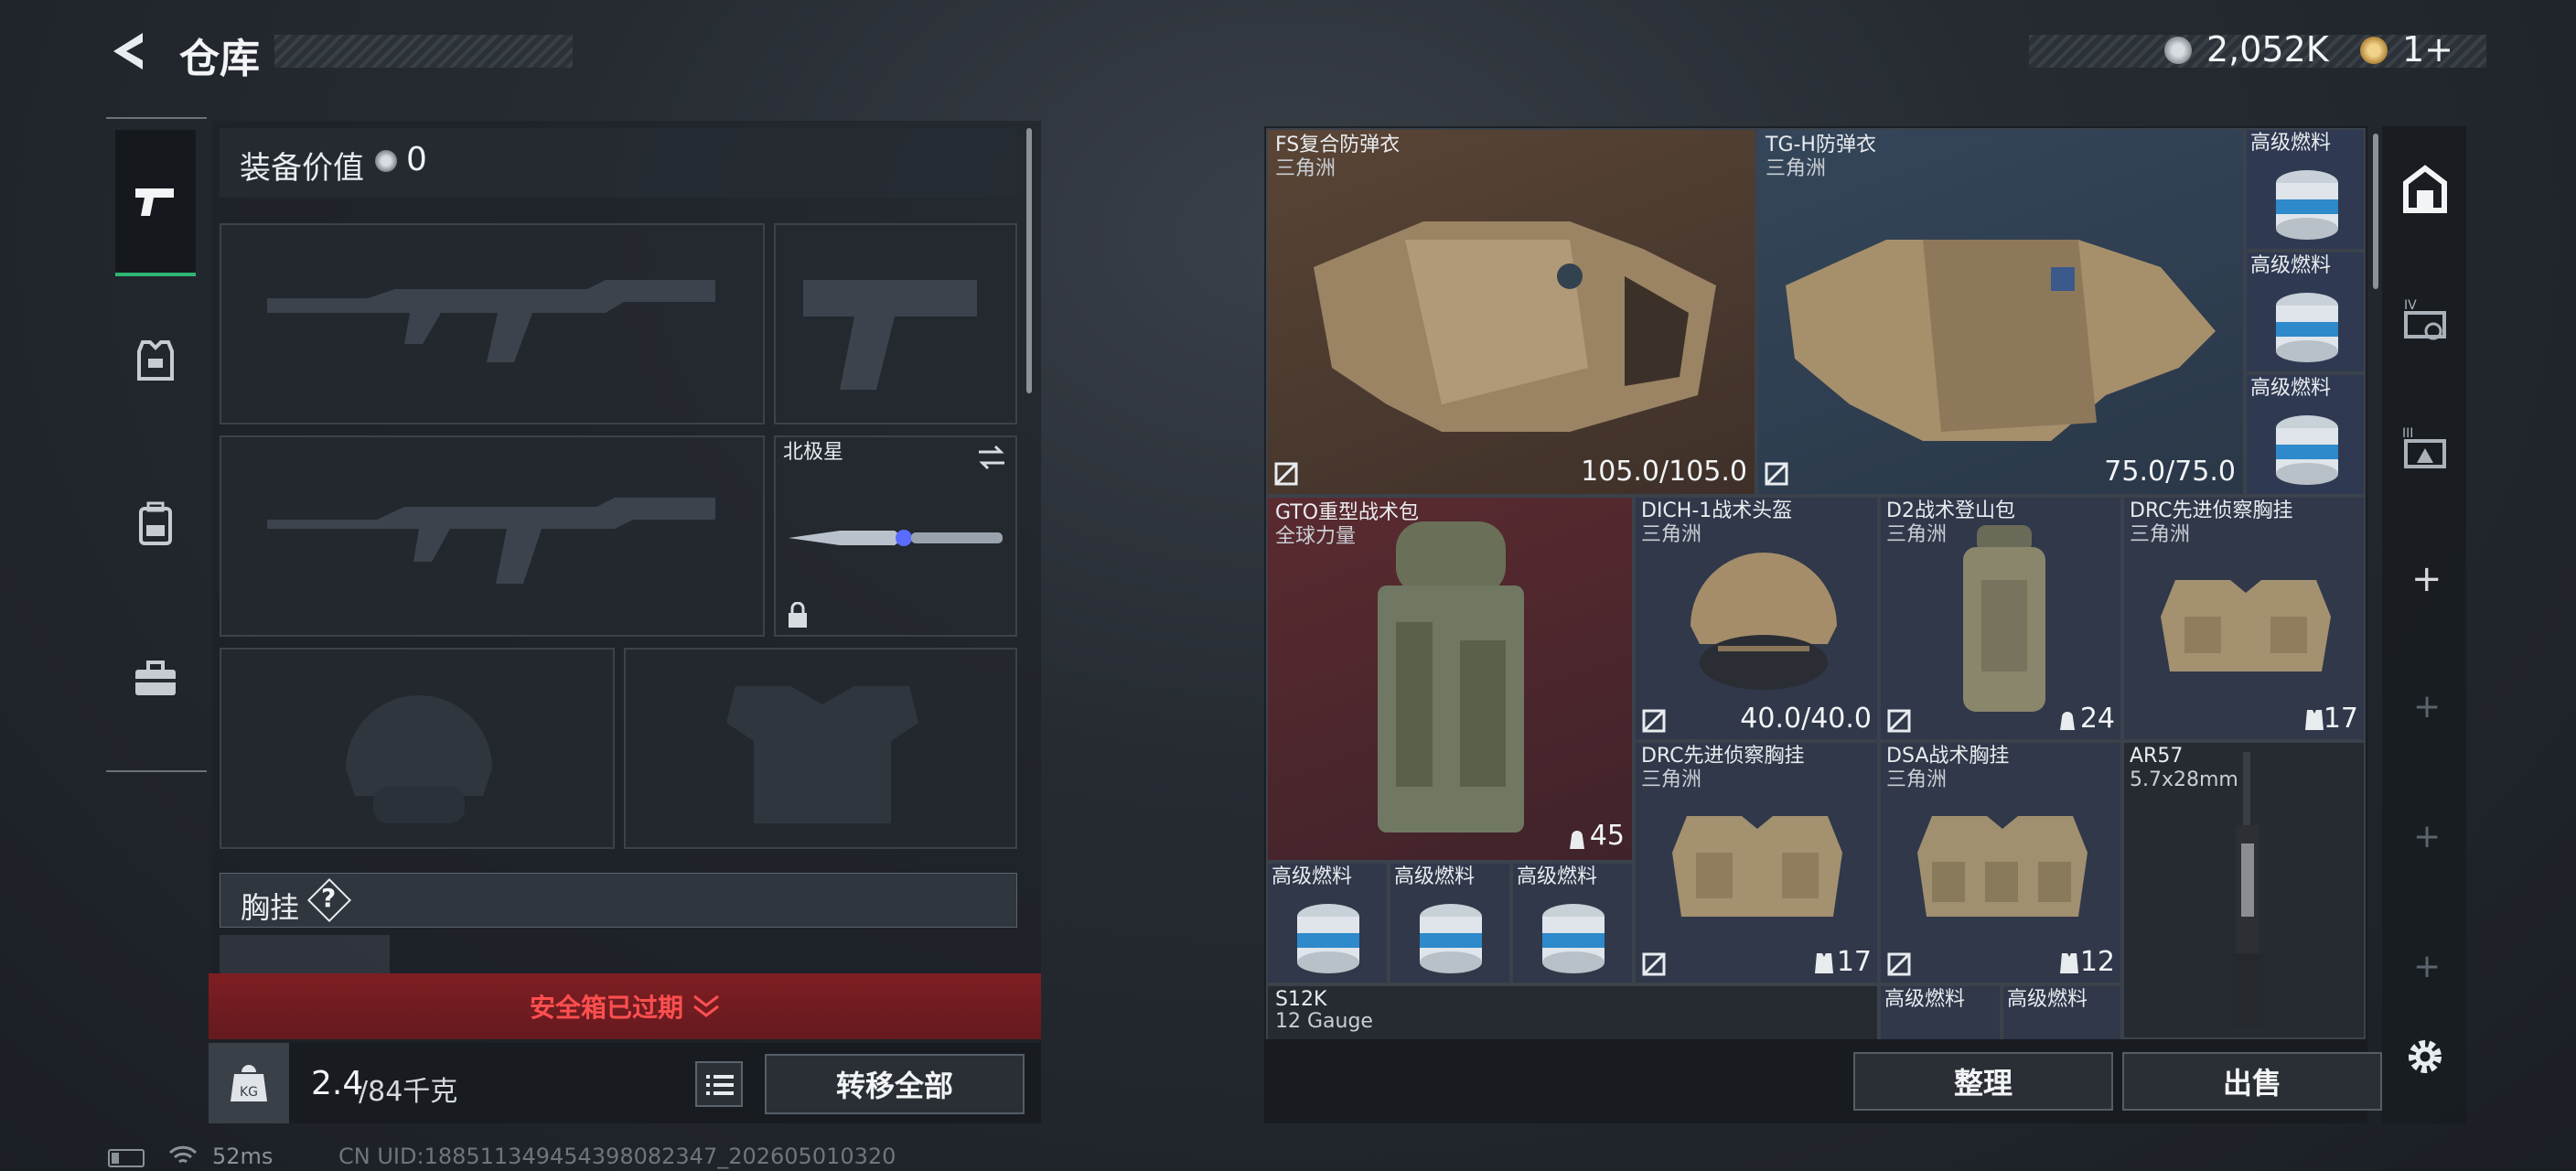 Image resolution: width=2576 pixels, height=1171 pixels. What do you see at coordinates (798, 615) in the screenshot?
I see `lock-icon` at bounding box center [798, 615].